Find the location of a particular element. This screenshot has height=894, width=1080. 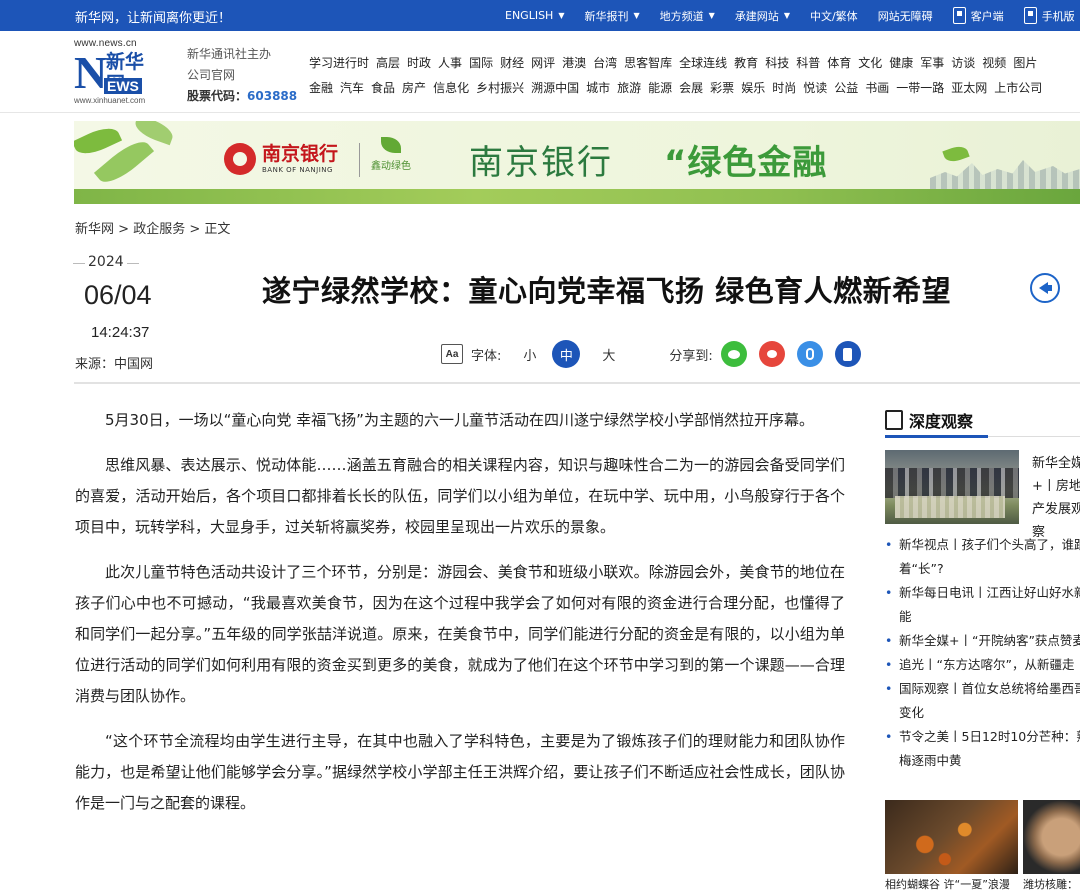

category-nav-item: 科普 is located at coordinates (808, 62).